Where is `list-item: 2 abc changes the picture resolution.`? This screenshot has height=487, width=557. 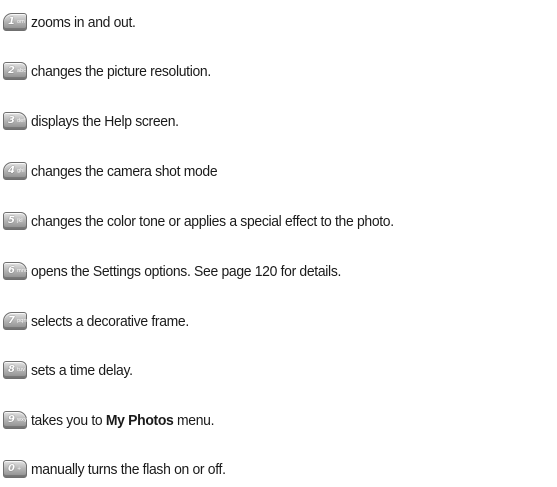 list-item: 2 abc changes the picture resolution. is located at coordinates (113, 71).